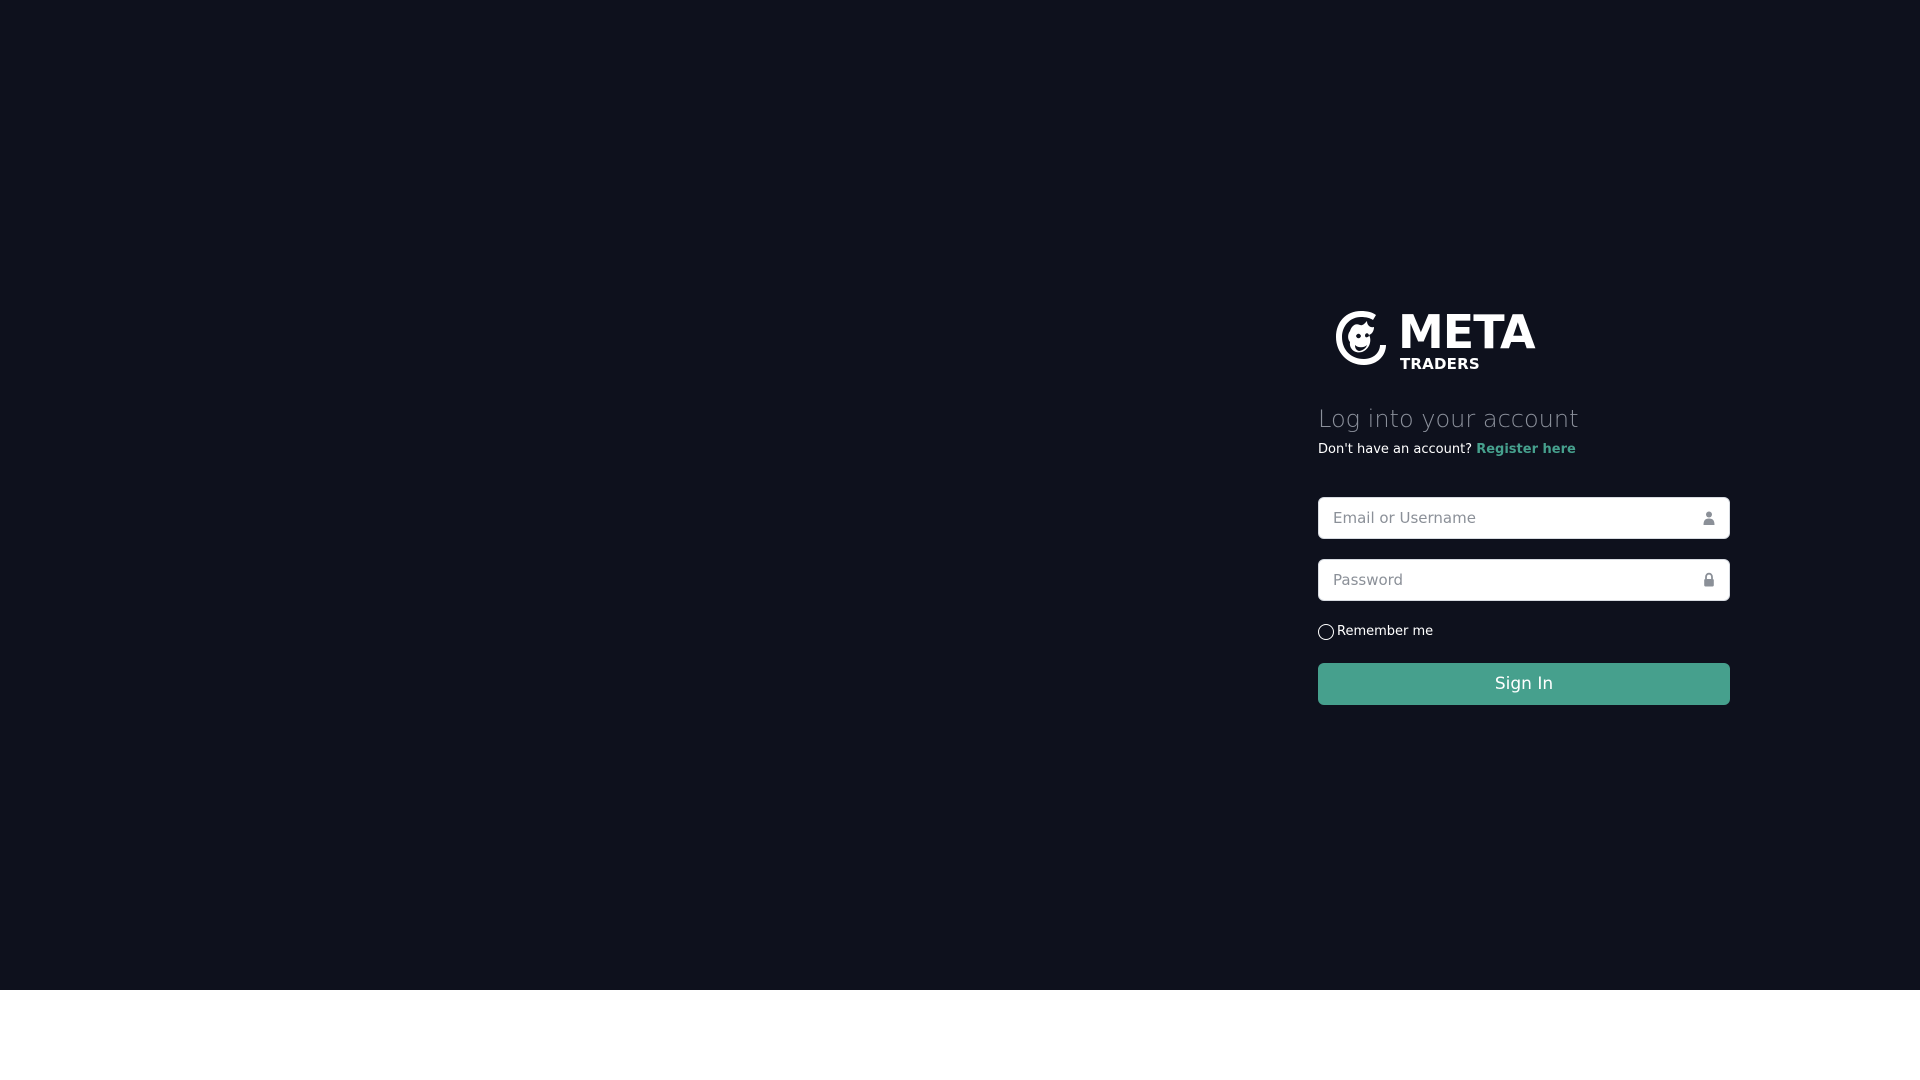 Image resolution: width=1920 pixels, height=1080 pixels. What do you see at coordinates (1385, 632) in the screenshot?
I see `remember-me-label: Remember me` at bounding box center [1385, 632].